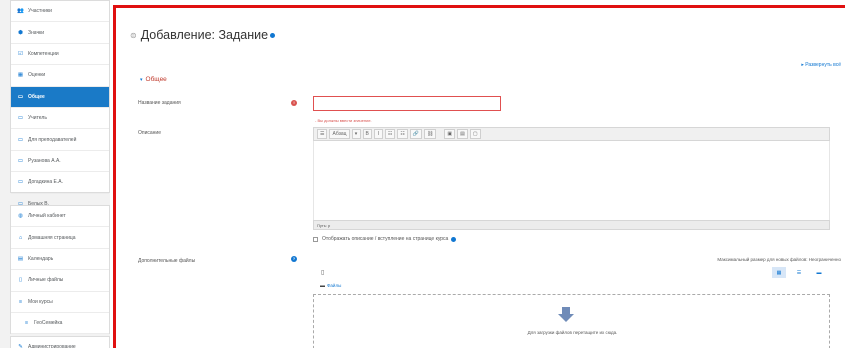  What do you see at coordinates (47, 216) in the screenshot?
I see `sidebar-item-label: Личный кабинет` at bounding box center [47, 216].